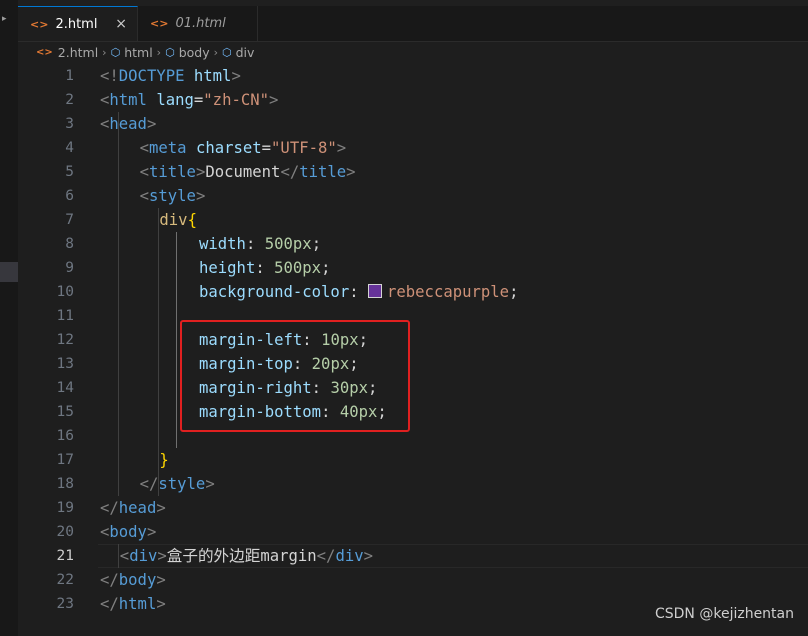 This screenshot has width=808, height=636. What do you see at coordinates (413, 24) in the screenshot?
I see `editor-tab-bar: <> 2.html × <> 01.html` at bounding box center [413, 24].